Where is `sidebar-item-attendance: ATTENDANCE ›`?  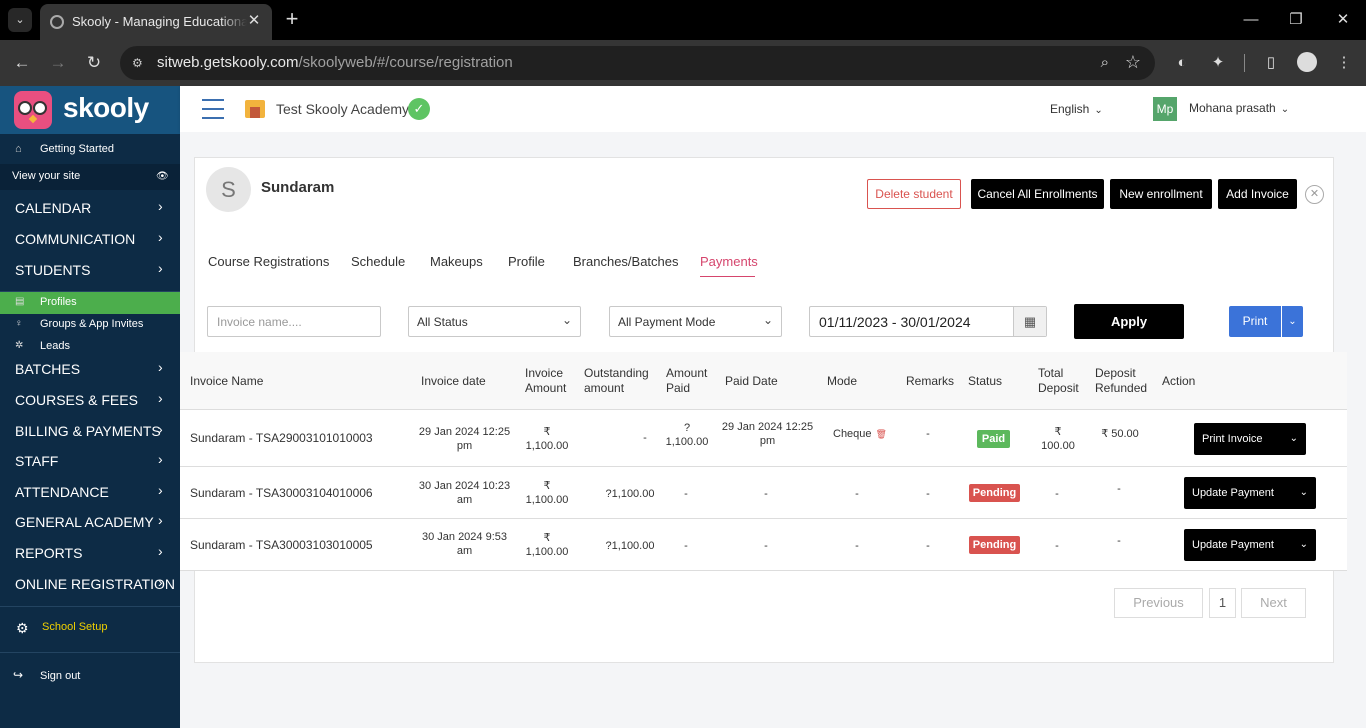
sidebar-item-attendance: ATTENDANCE › is located at coordinates (90, 492).